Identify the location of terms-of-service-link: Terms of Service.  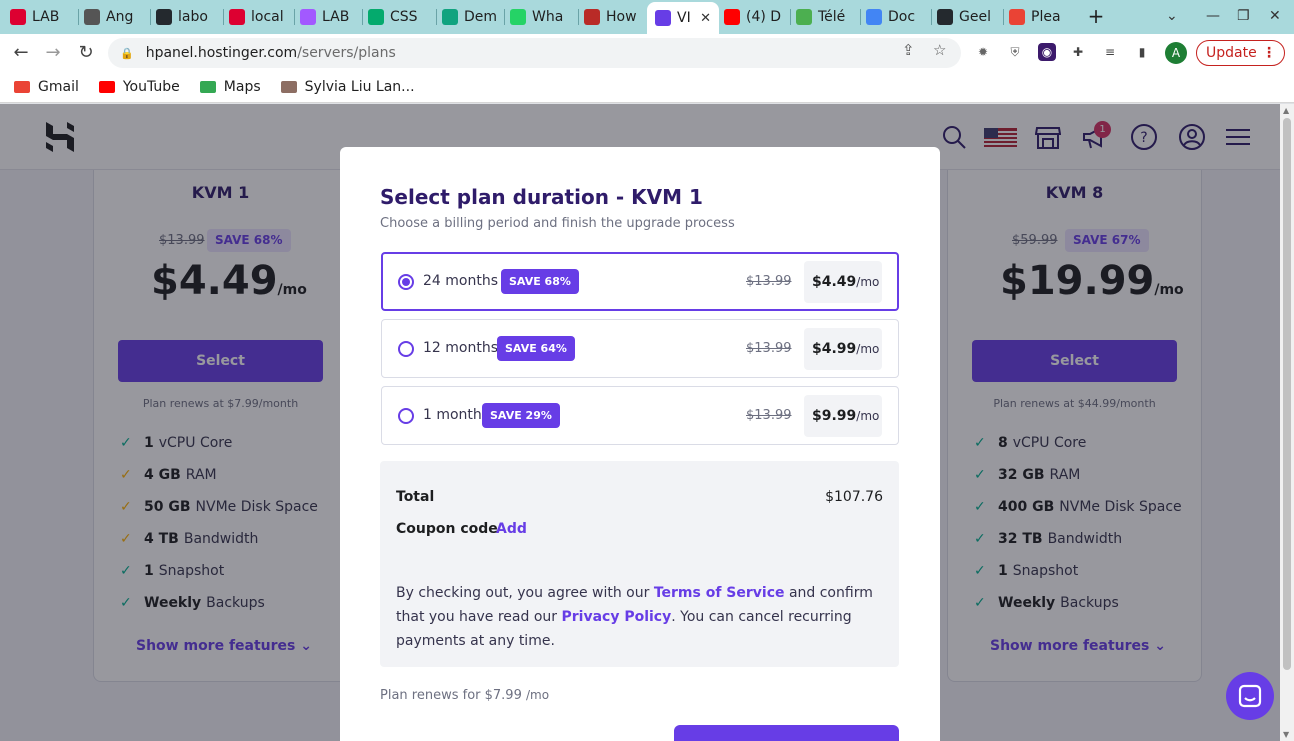
(719, 593).